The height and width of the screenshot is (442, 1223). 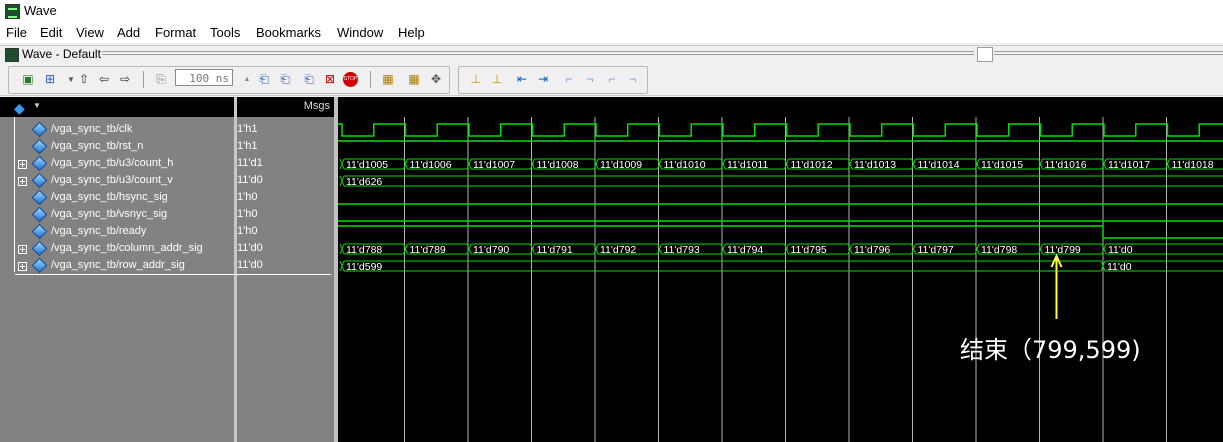 What do you see at coordinates (936, 250) in the screenshot?
I see `column-addr-value-label: 11'd797` at bounding box center [936, 250].